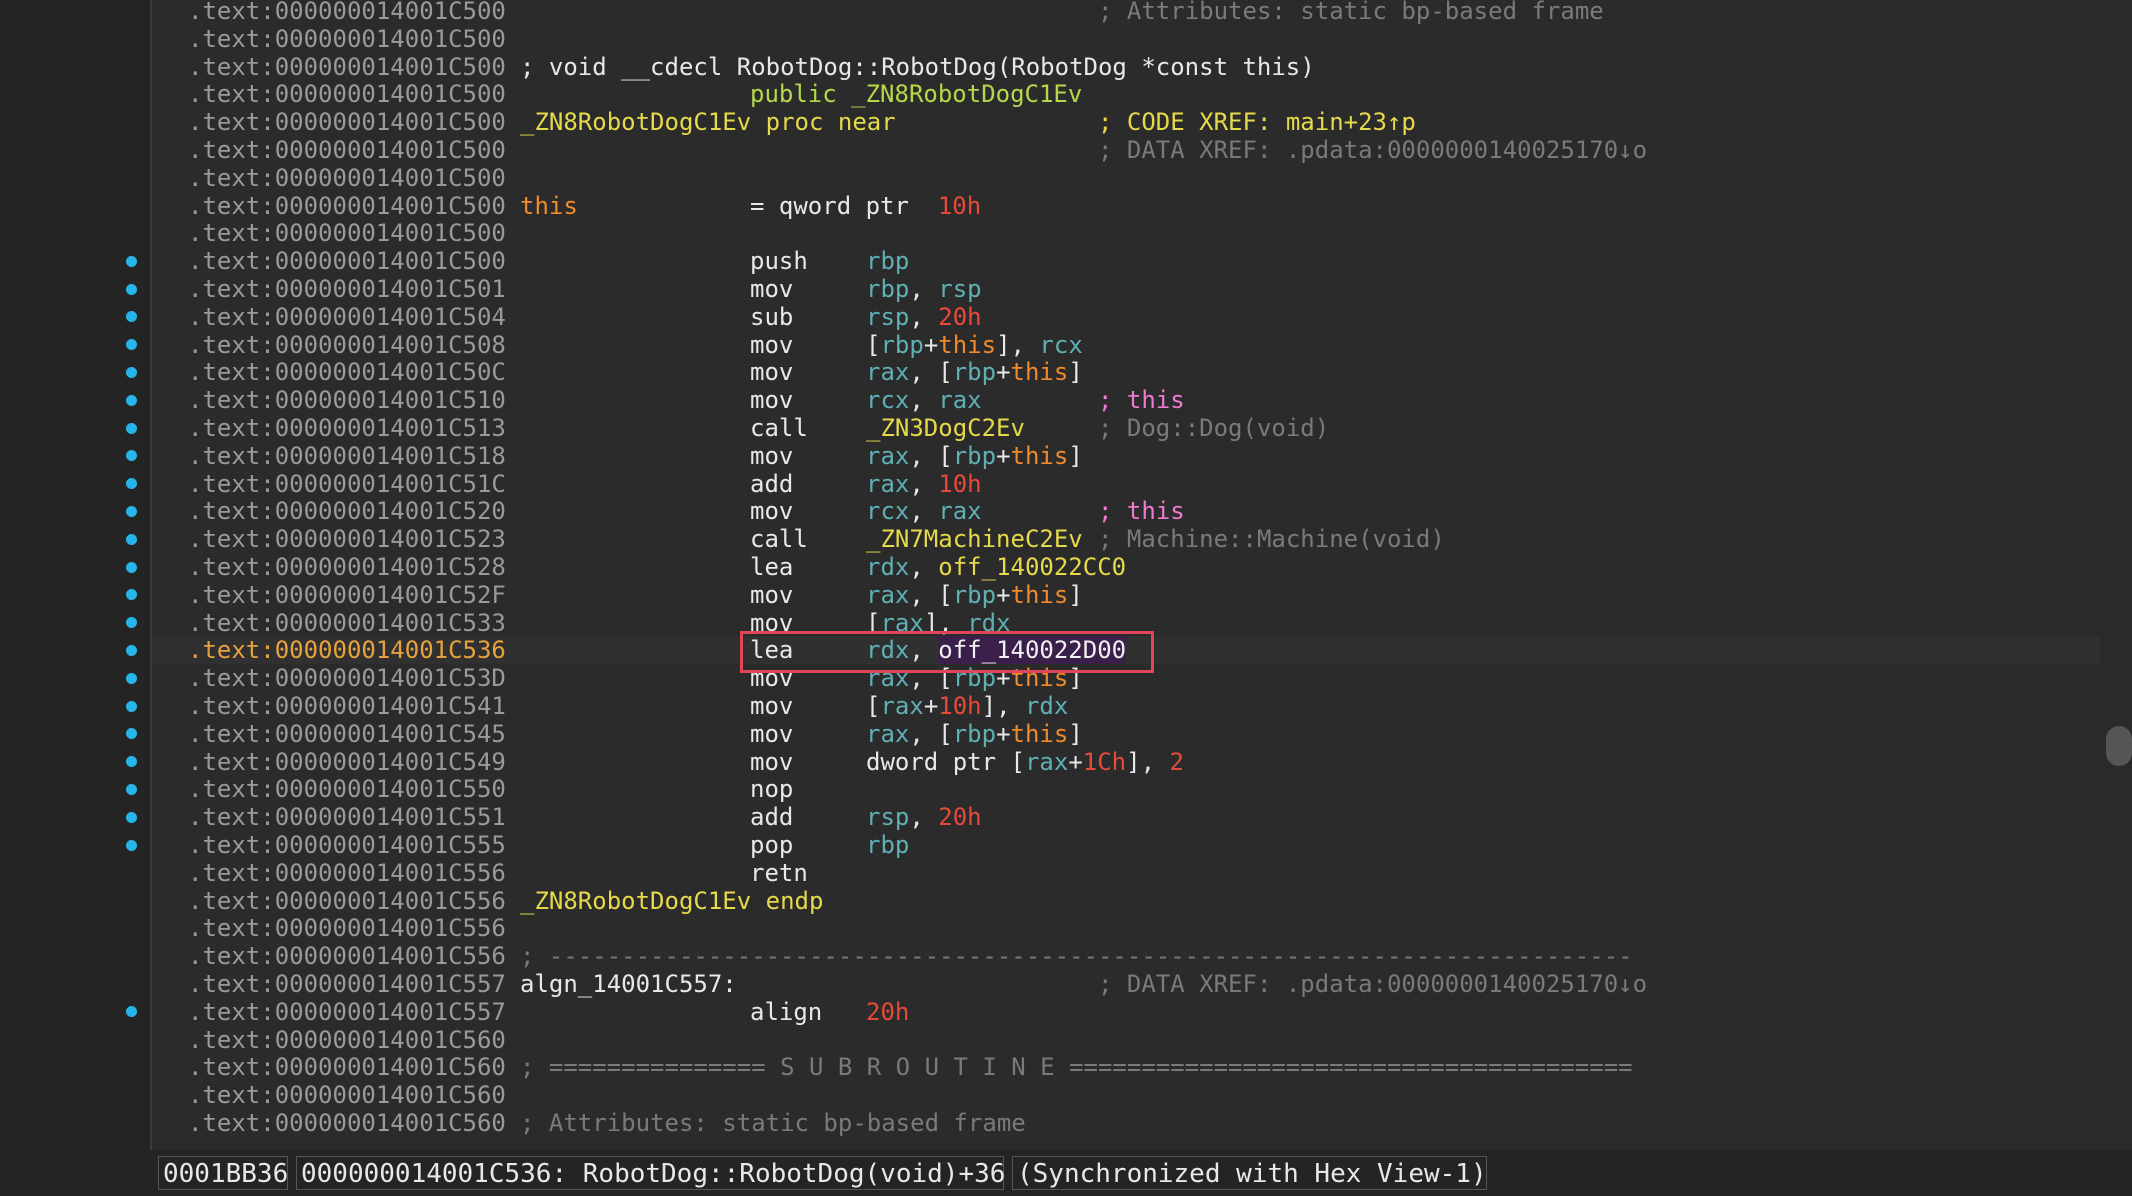 This screenshot has height=1196, width=2132. I want to click on row-address: .text:000000014001C513, so click(347, 428).